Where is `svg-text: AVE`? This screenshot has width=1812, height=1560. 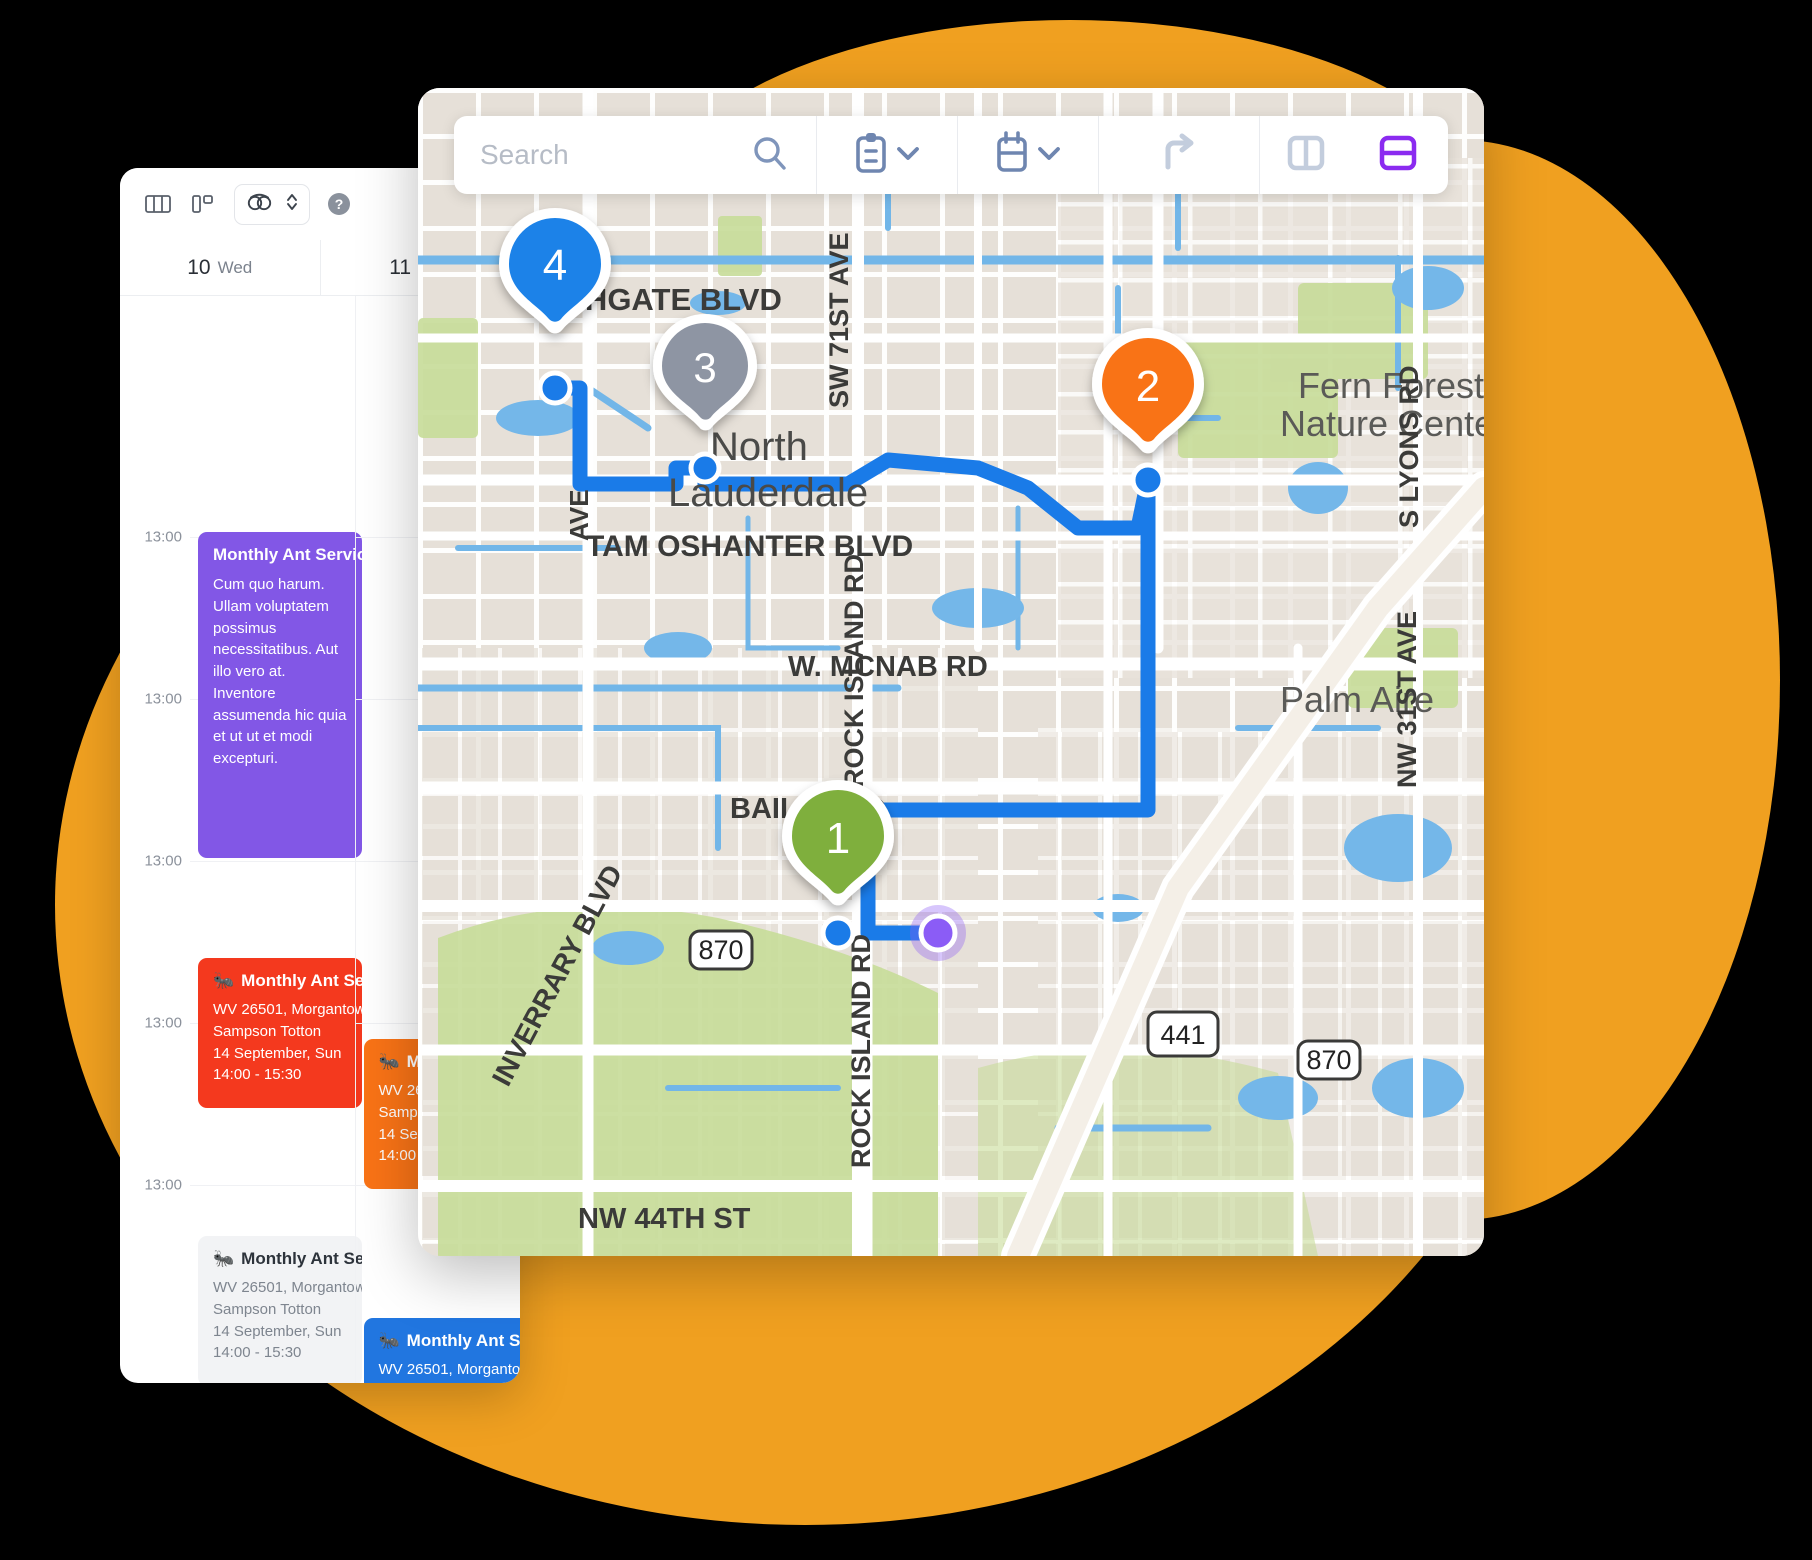
svg-text: AVE is located at coordinates (579, 515).